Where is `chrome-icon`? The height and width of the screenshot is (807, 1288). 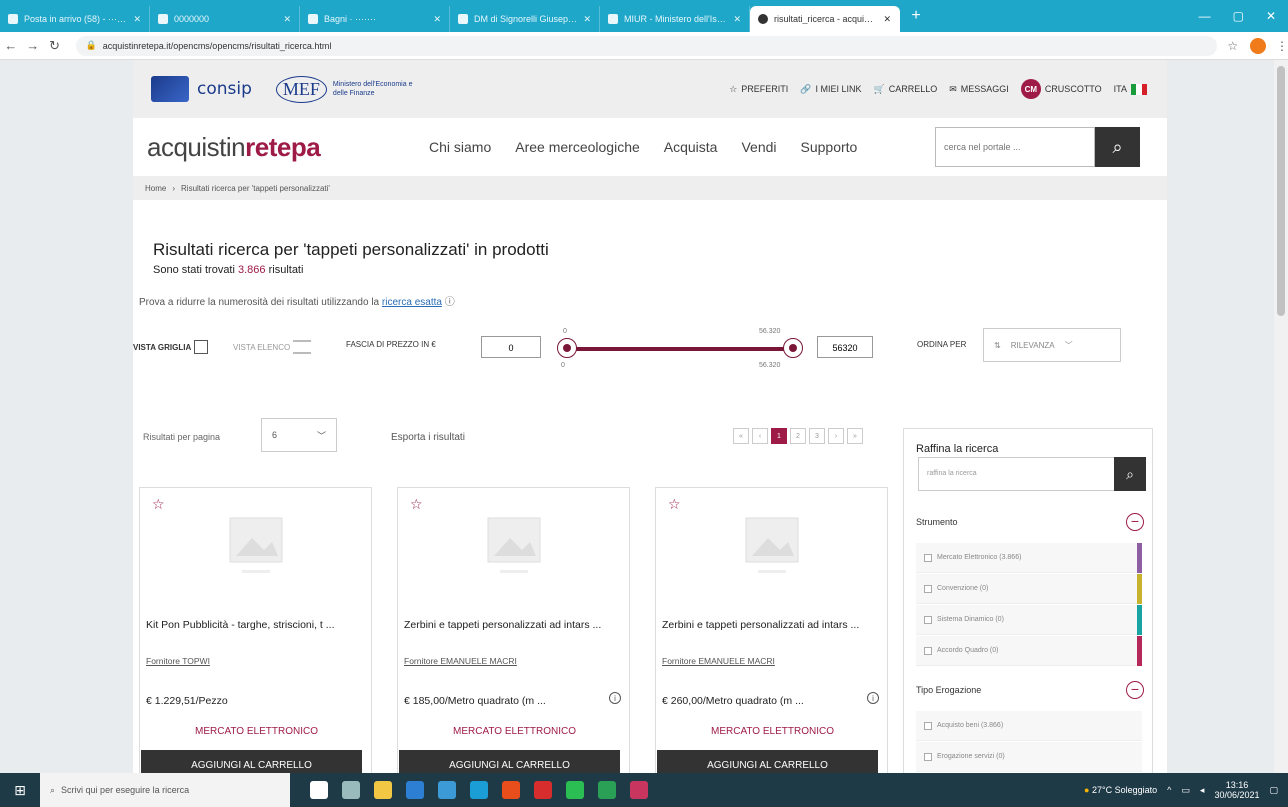
chrome-icon is located at coordinates (575, 790).